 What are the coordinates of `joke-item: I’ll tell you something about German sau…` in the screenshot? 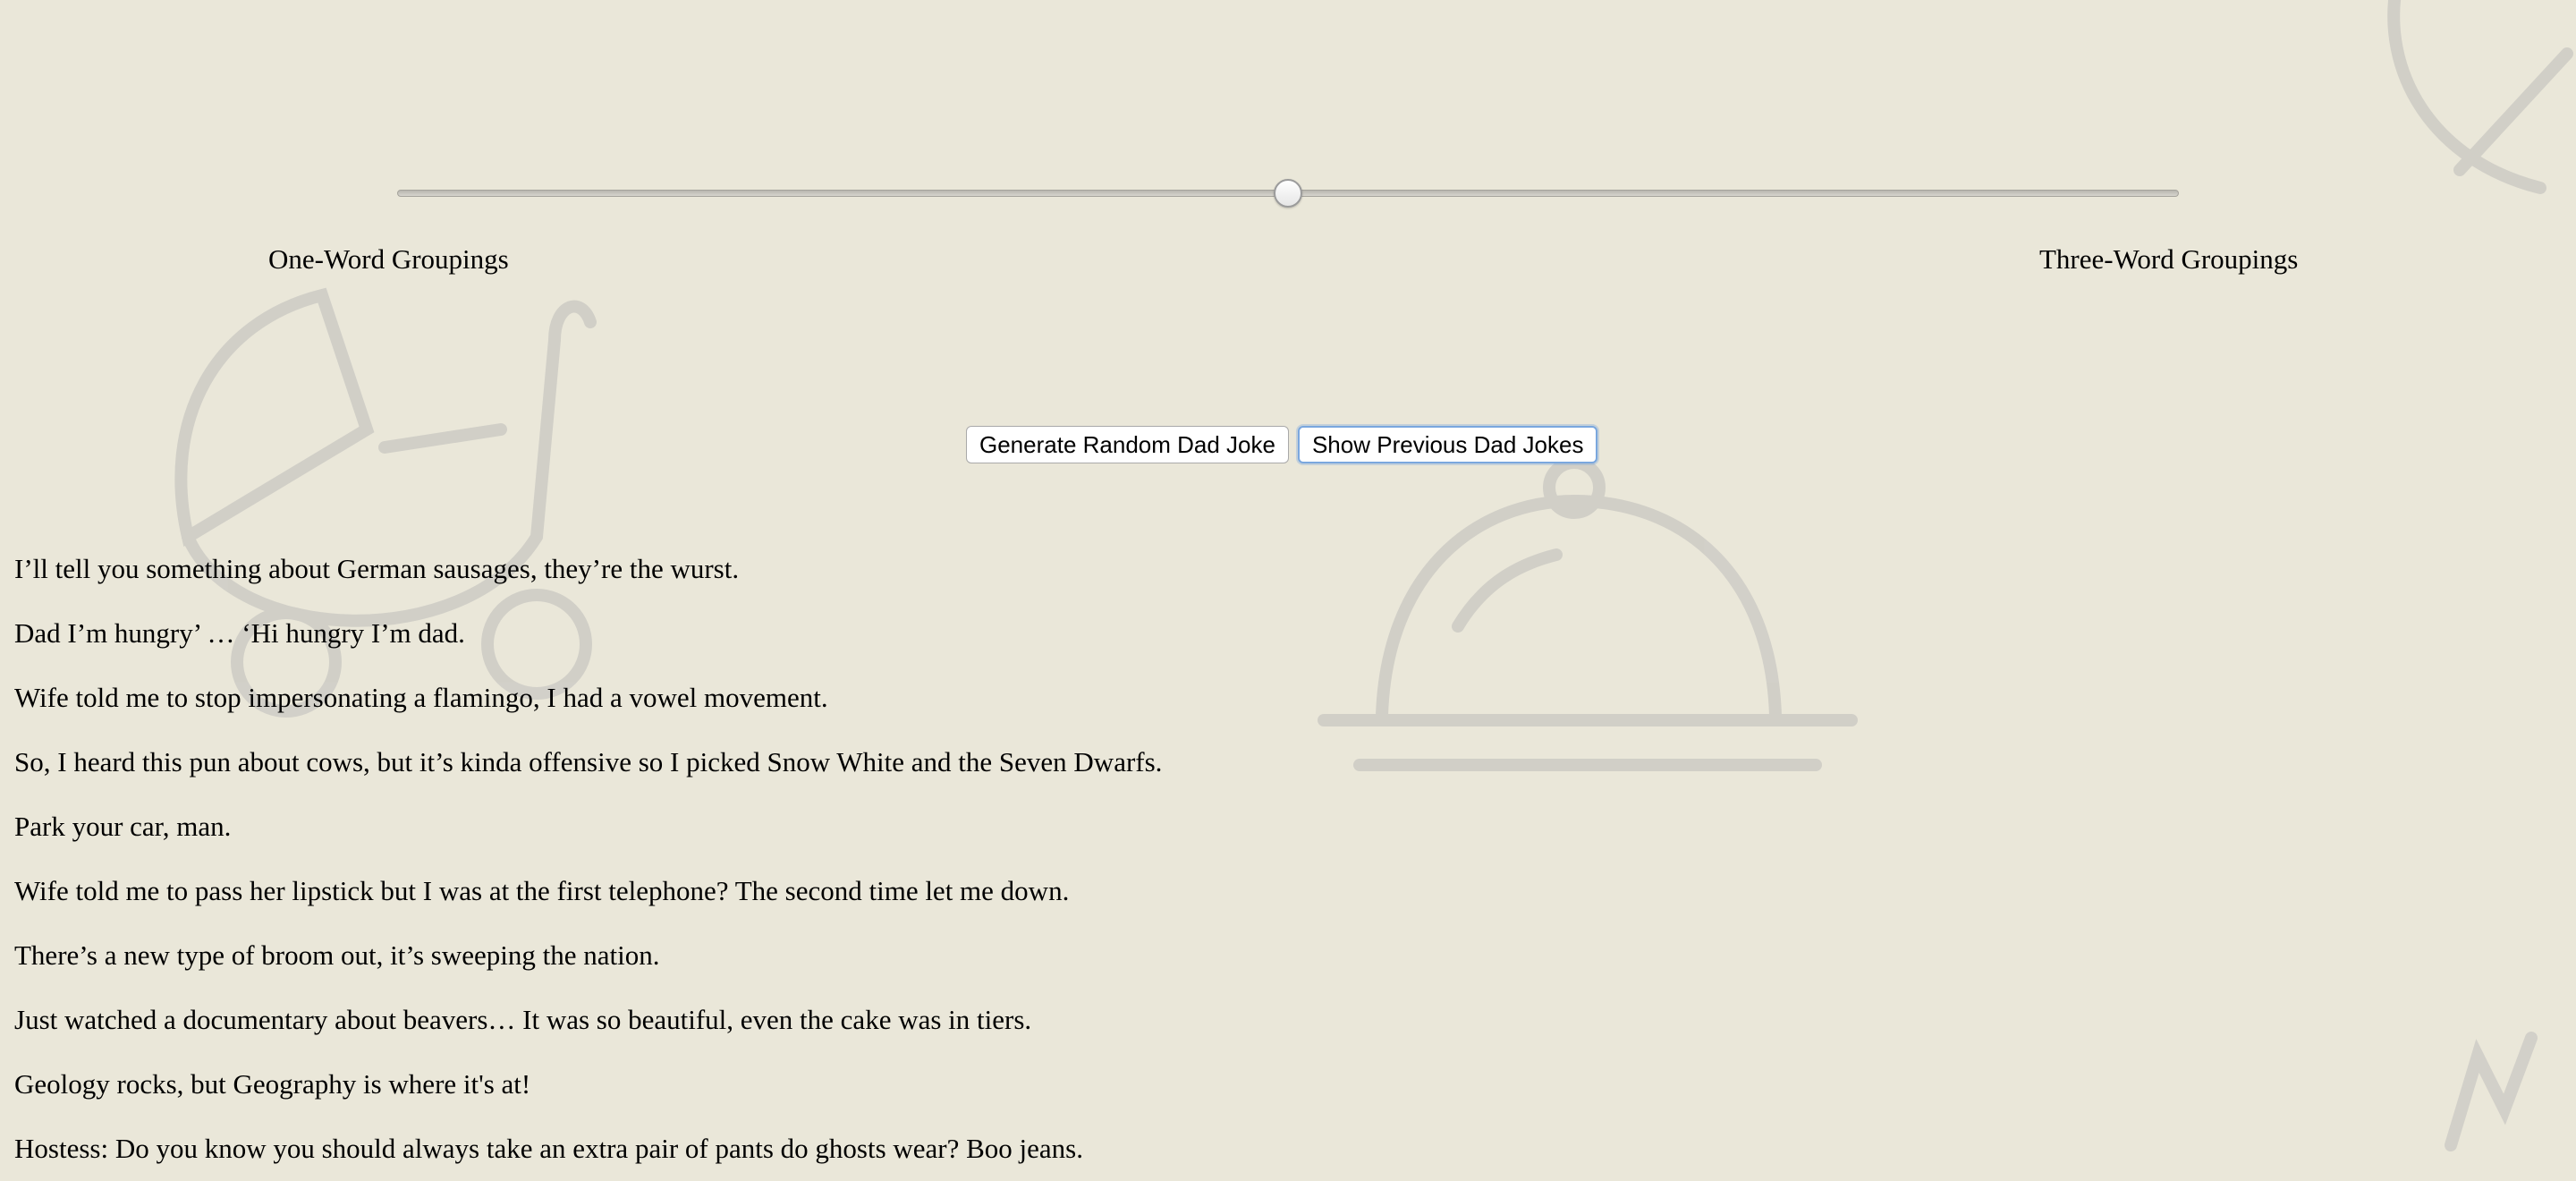 It's located at (377, 568).